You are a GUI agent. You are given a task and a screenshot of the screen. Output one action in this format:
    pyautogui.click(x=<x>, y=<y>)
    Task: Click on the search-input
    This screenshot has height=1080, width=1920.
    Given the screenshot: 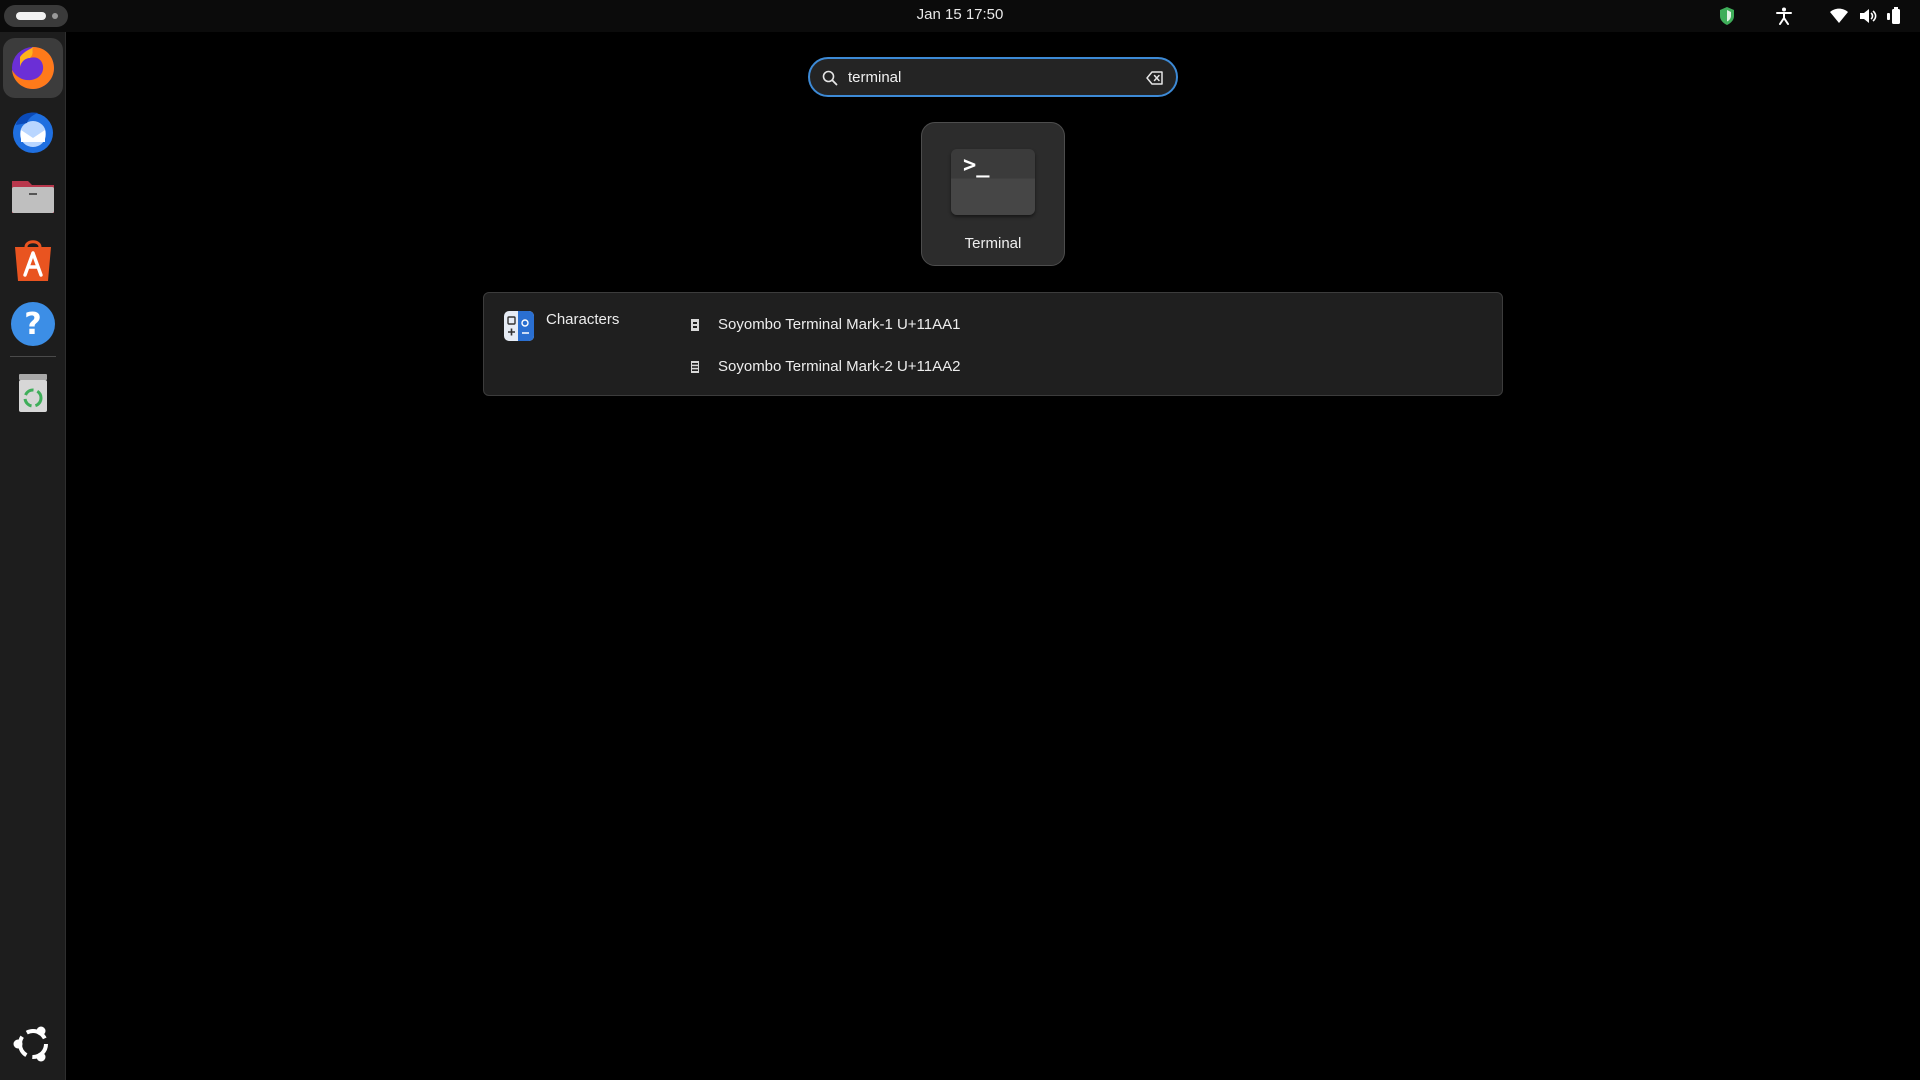 What is the action you would take?
    pyautogui.click(x=993, y=77)
    